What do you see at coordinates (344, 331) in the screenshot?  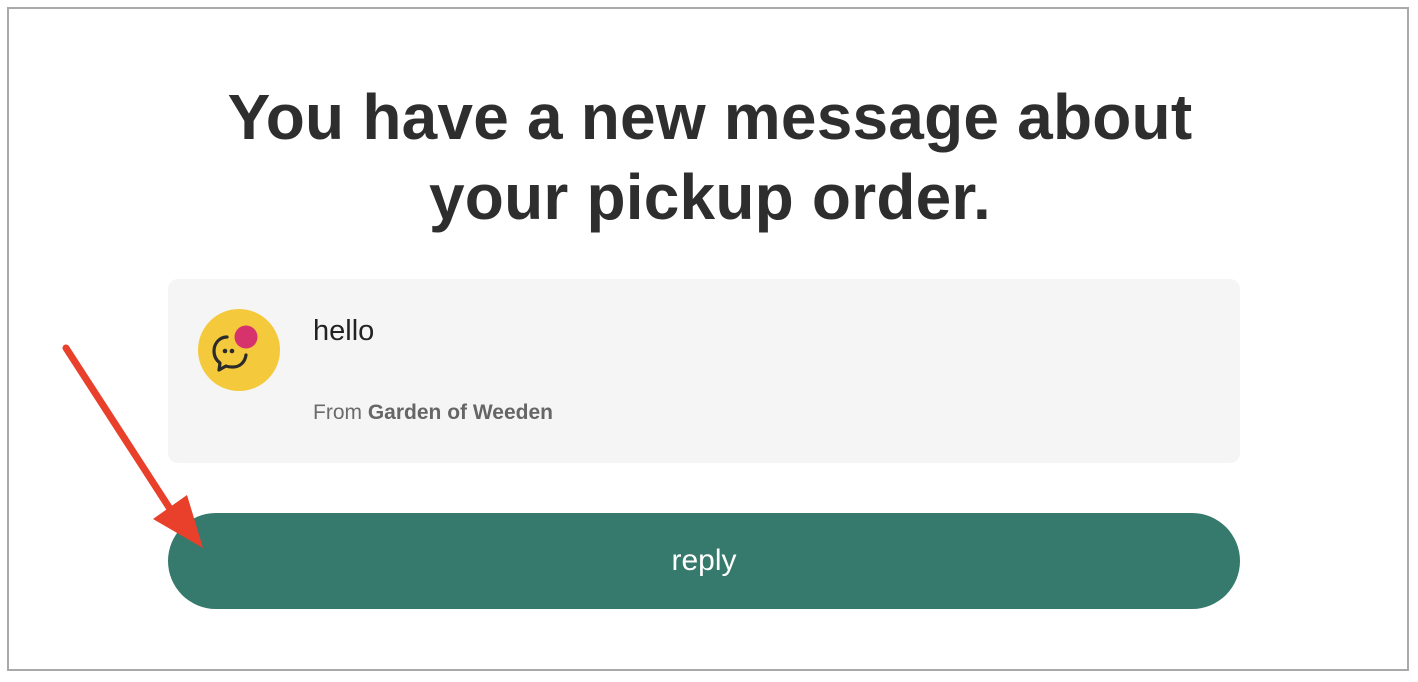 I see `message-text: hello` at bounding box center [344, 331].